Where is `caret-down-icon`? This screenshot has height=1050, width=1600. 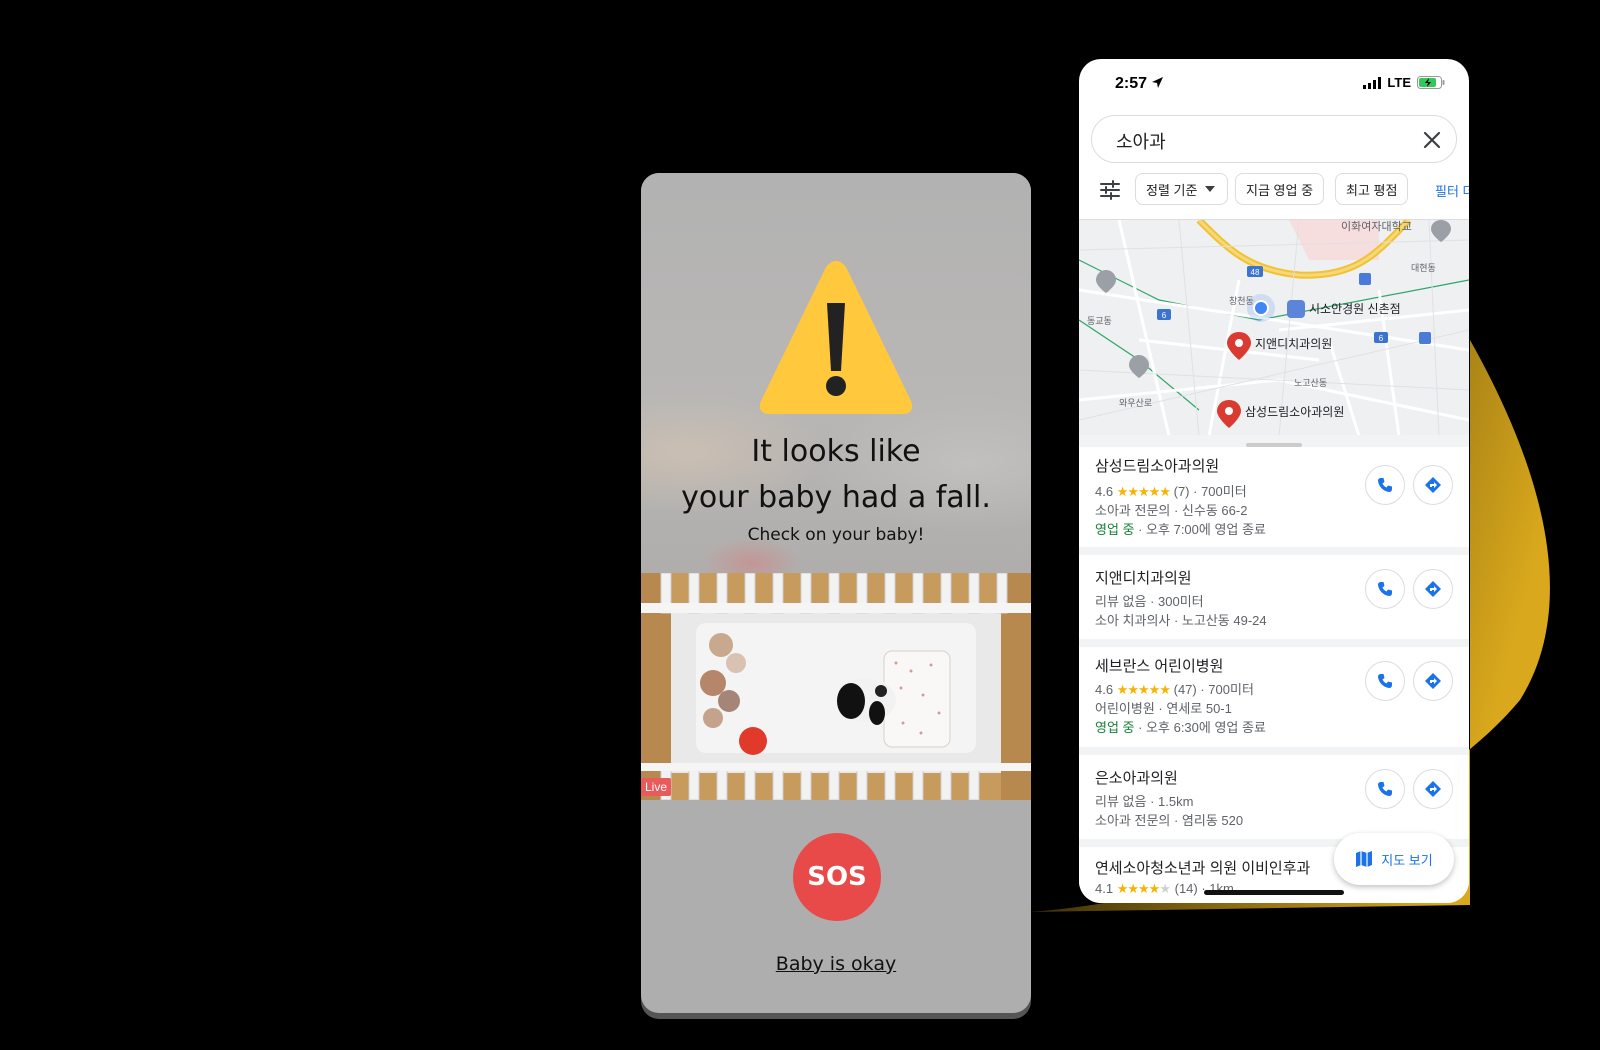
caret-down-icon is located at coordinates (1210, 189).